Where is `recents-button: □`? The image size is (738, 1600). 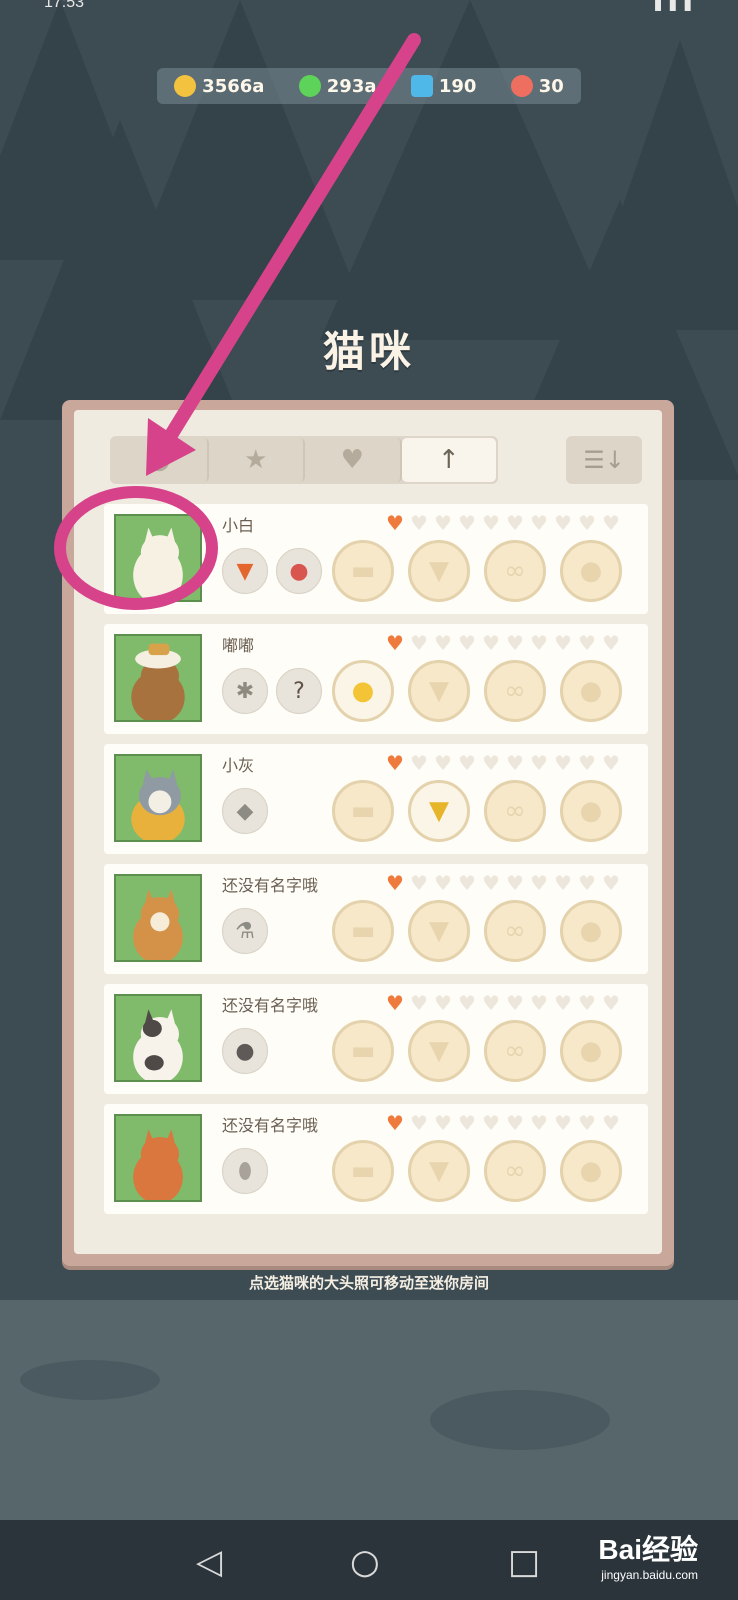 recents-button: □ is located at coordinates (524, 1562).